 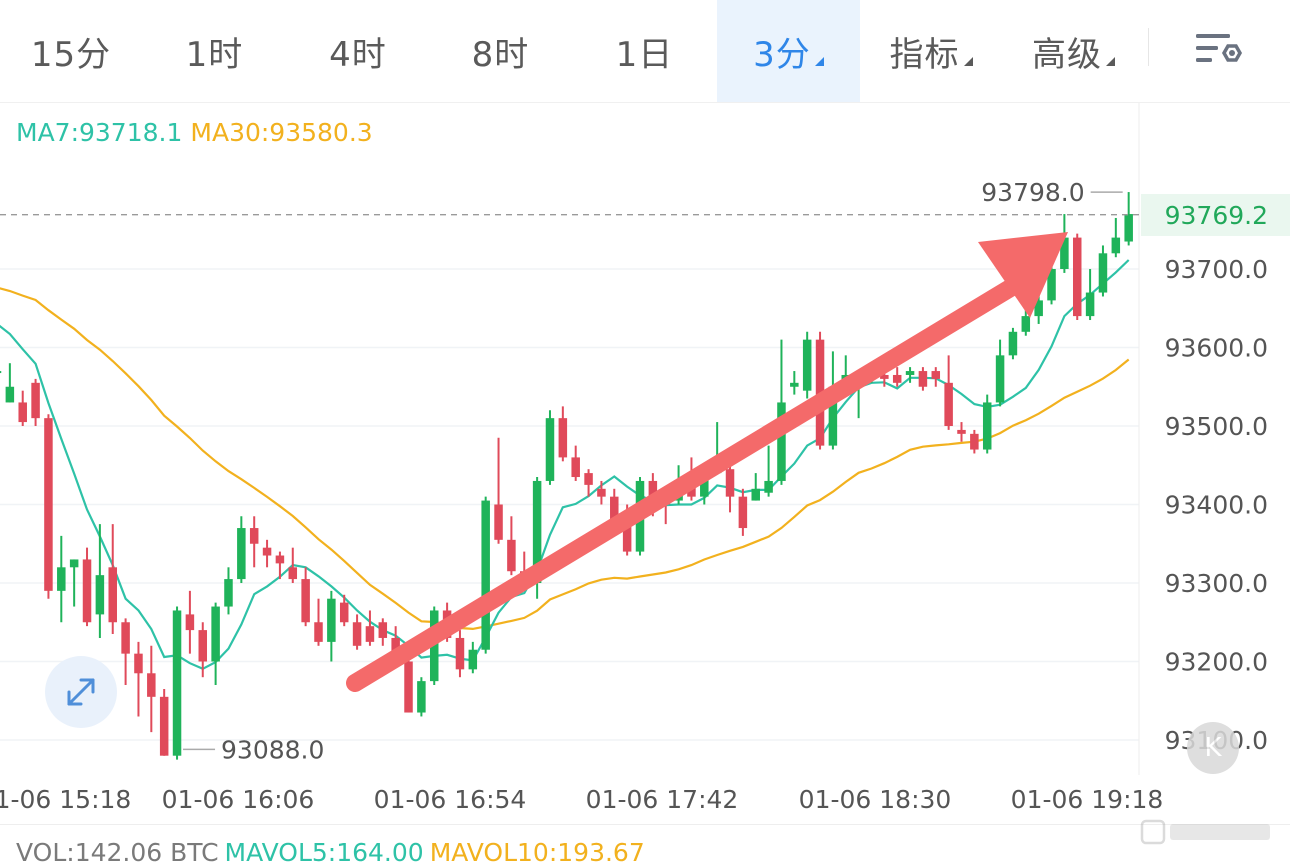 What do you see at coordinates (1087, 799) in the screenshot?
I see `time-tick-label: 01-06 19:18` at bounding box center [1087, 799].